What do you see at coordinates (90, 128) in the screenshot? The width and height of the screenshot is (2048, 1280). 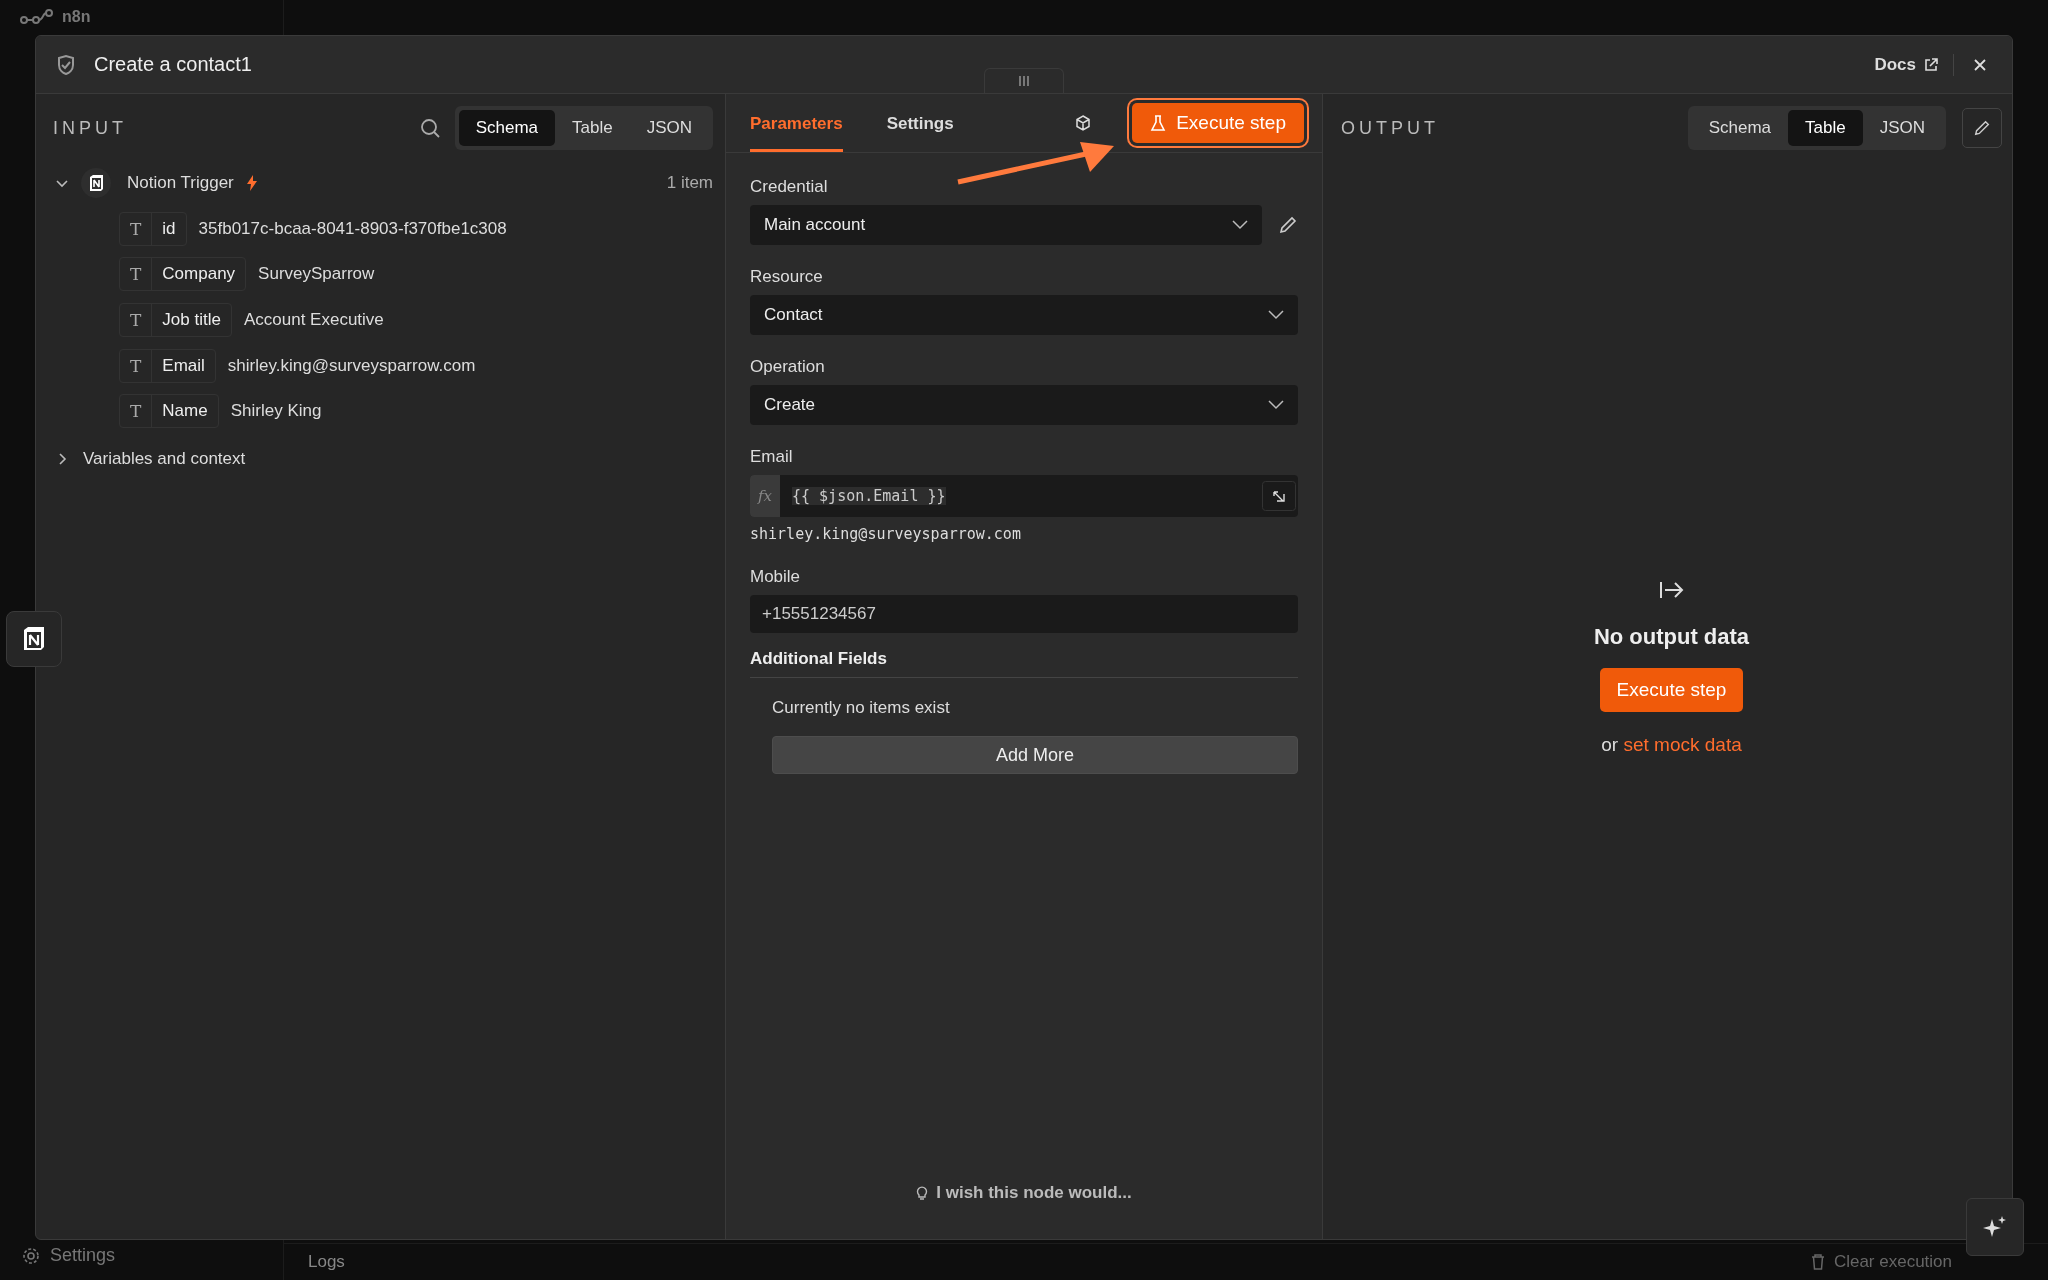 I see `panel-heading: INPUT` at bounding box center [90, 128].